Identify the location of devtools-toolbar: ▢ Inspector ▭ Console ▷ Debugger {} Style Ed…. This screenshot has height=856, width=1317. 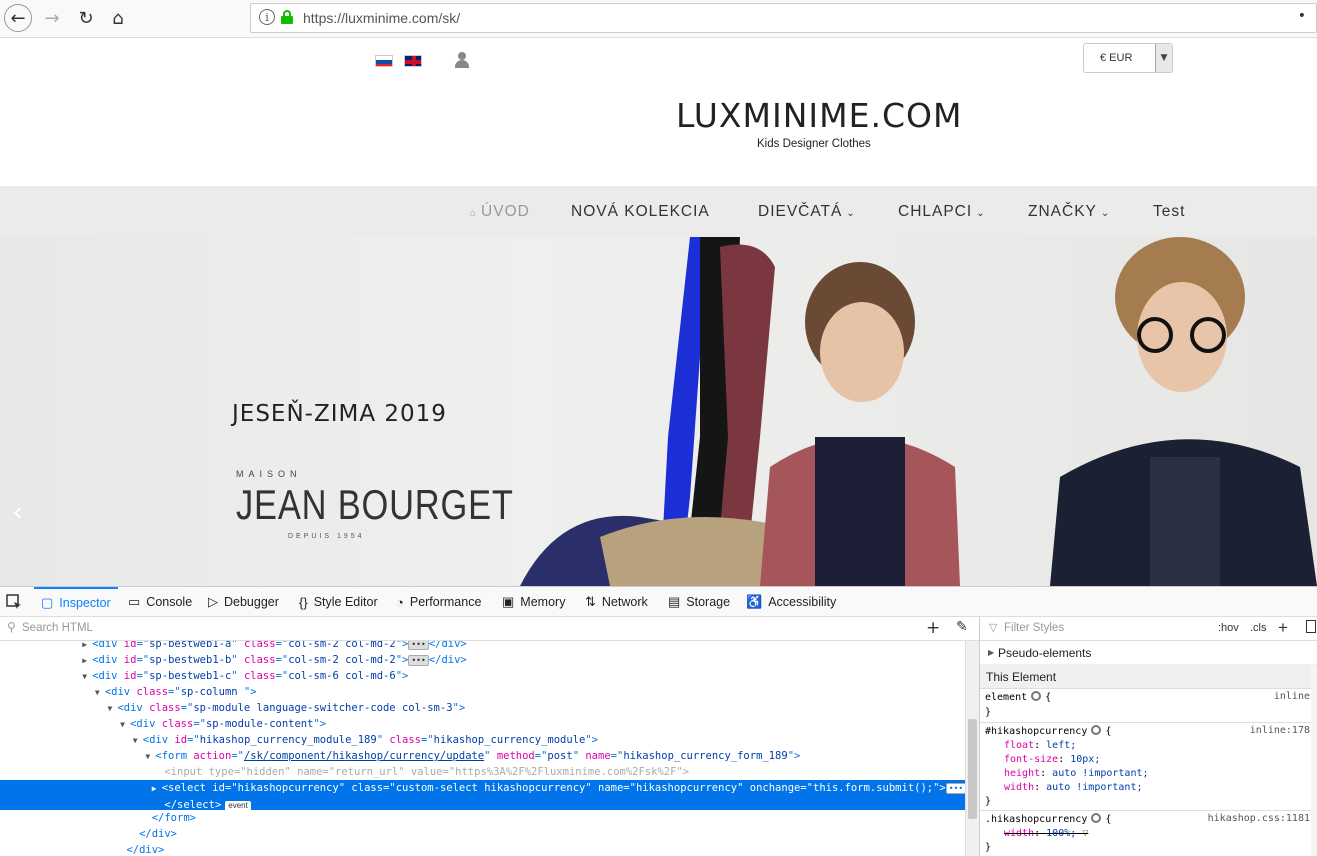
(658, 601).